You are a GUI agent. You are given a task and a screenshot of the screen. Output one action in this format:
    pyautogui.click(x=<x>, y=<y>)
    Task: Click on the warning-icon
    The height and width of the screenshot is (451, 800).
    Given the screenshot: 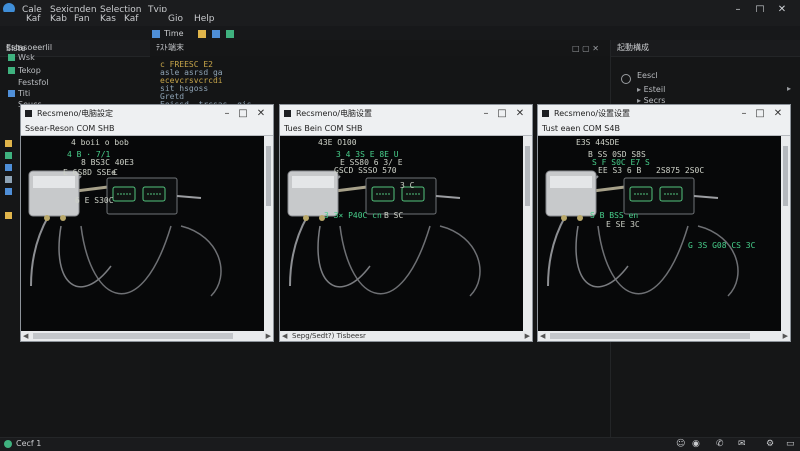 What is the action you would take?
    pyautogui.click(x=8, y=215)
    